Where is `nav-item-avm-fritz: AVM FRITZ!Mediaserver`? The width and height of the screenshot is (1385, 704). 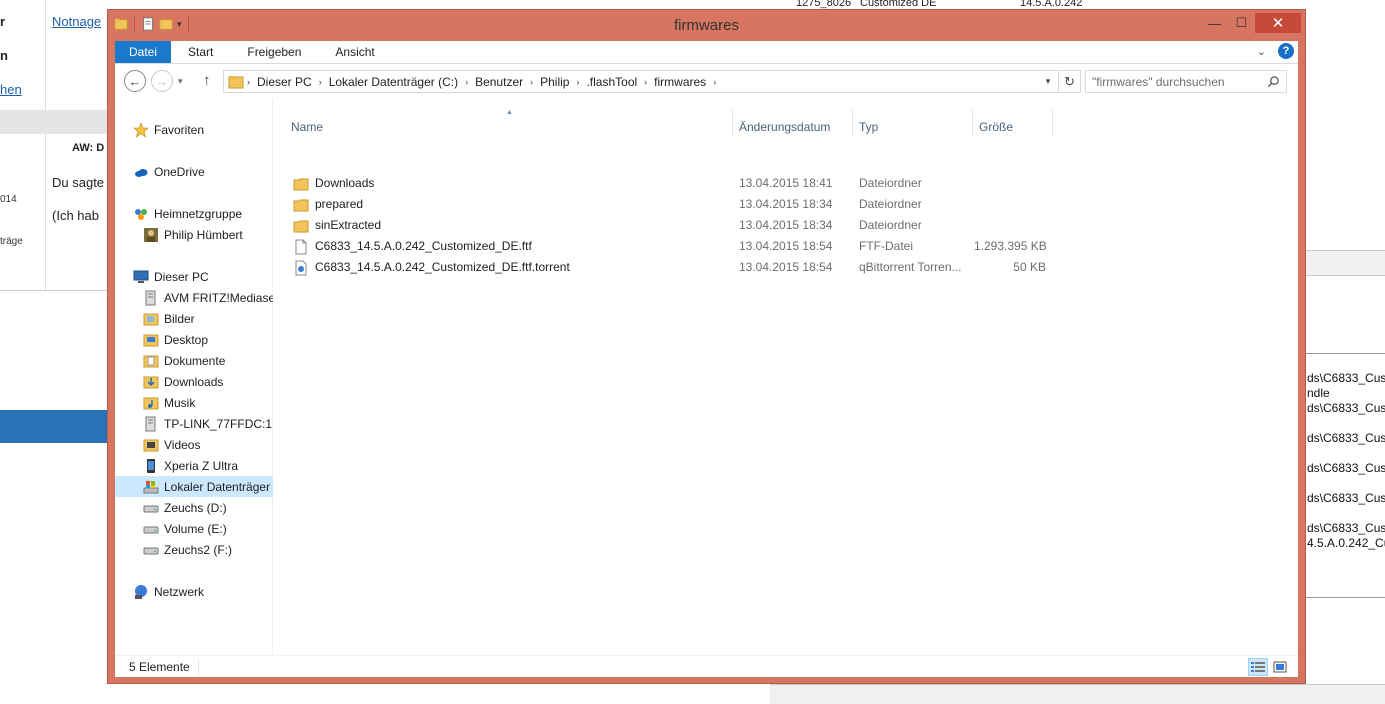
nav-item-avm-fritz: AVM FRITZ!Mediaserver is located at coordinates (194, 297).